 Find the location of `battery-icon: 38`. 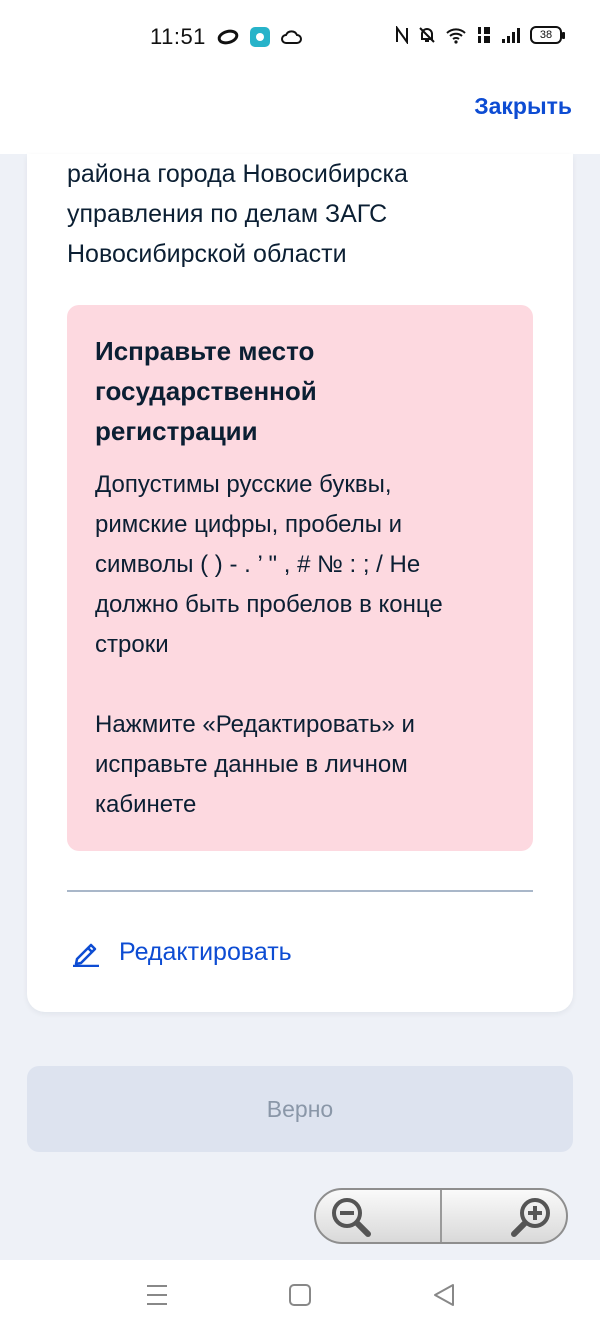

battery-icon: 38 is located at coordinates (547, 35).